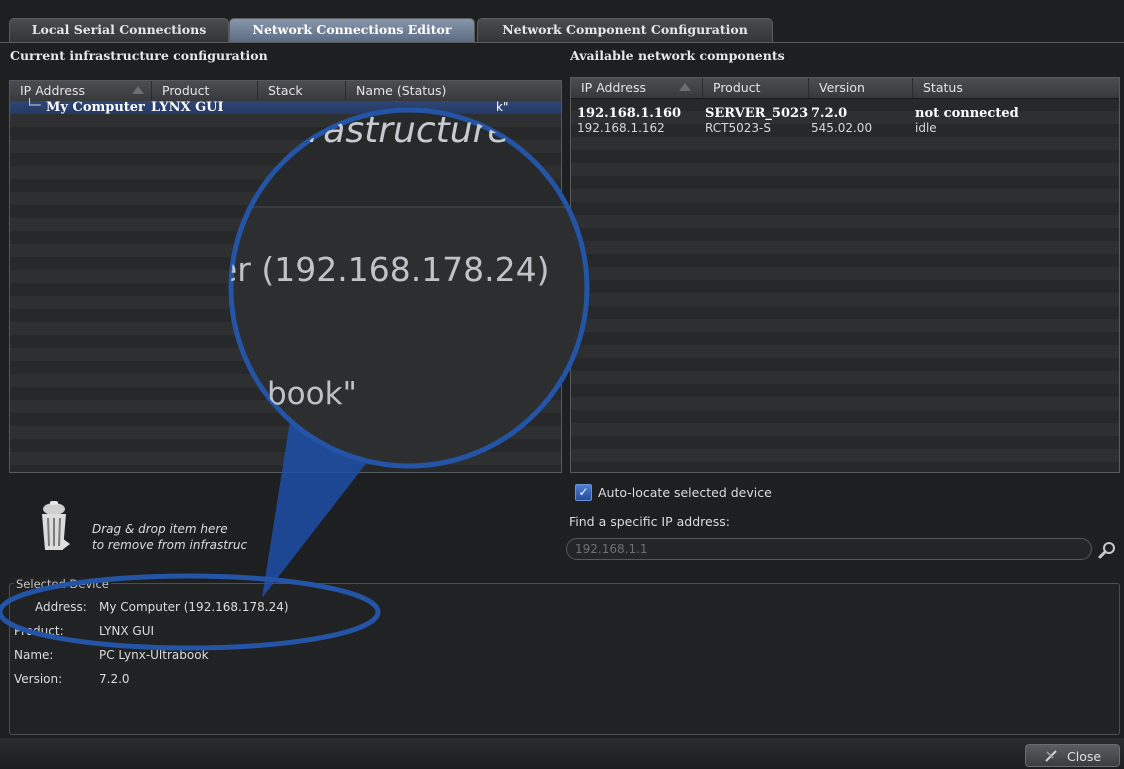 Image resolution: width=1124 pixels, height=769 pixels. I want to click on highlight-ellipse, so click(190, 612).